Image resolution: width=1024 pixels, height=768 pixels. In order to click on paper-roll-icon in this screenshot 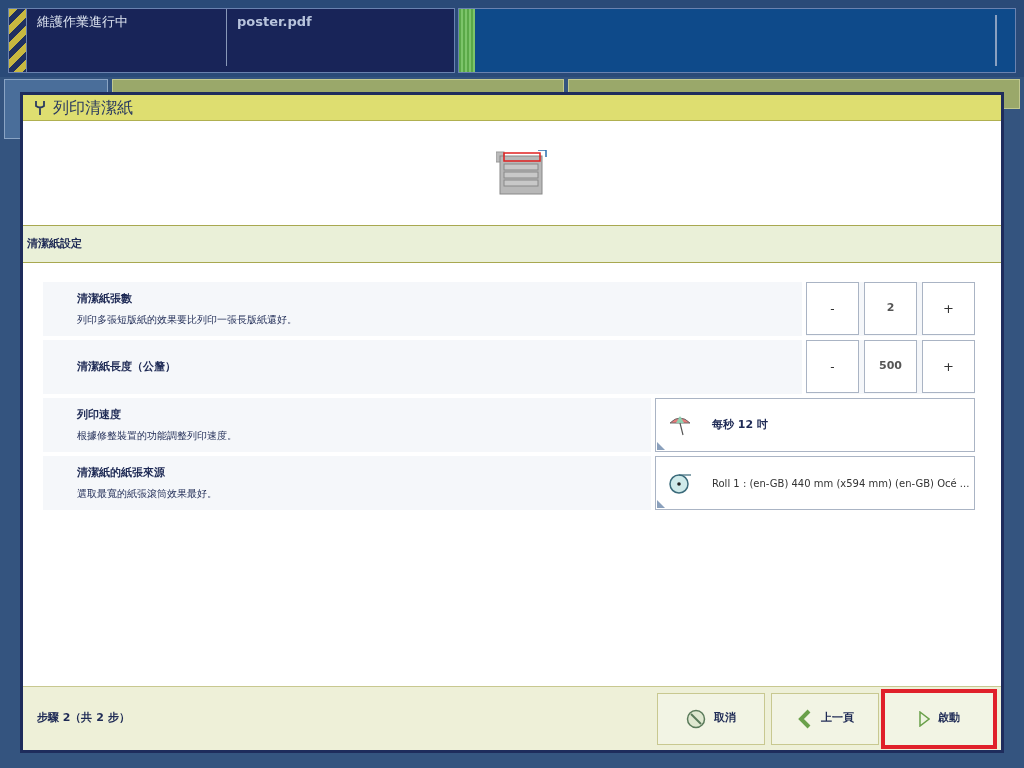, I will do `click(680, 483)`.